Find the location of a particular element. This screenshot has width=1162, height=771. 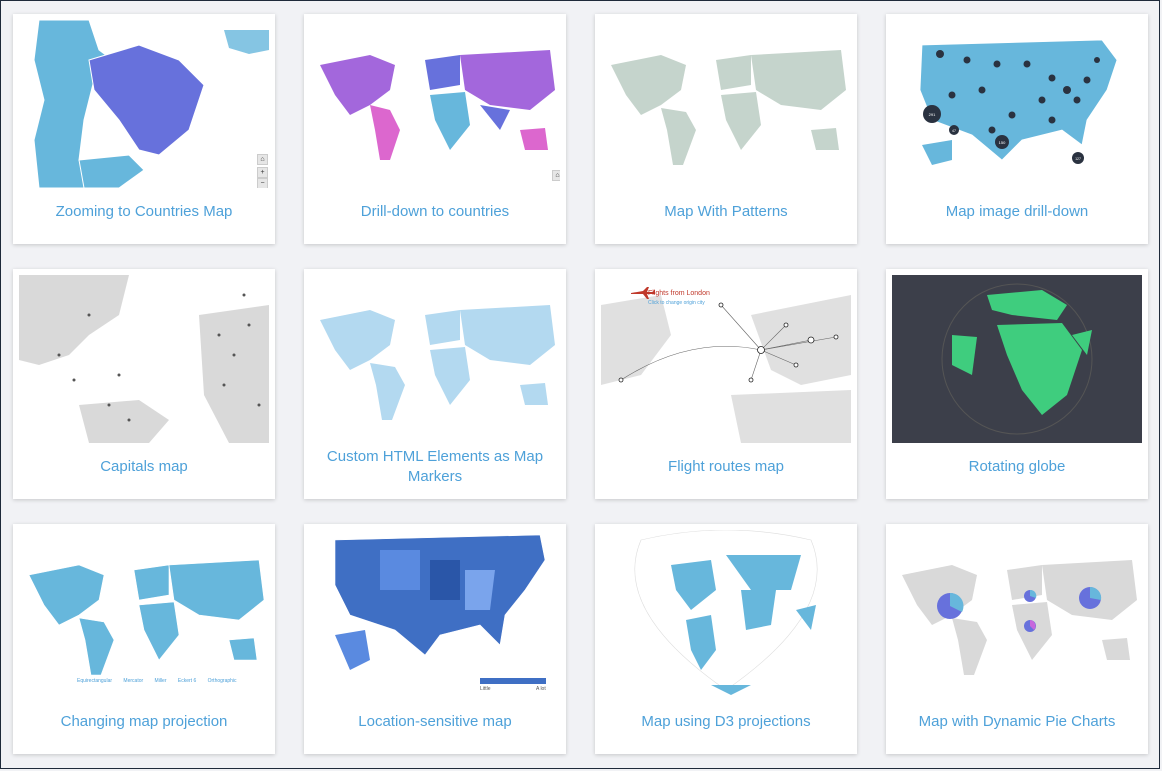

card-html-markers: Custom HTML Elements as Map Markers is located at coordinates (435, 384).